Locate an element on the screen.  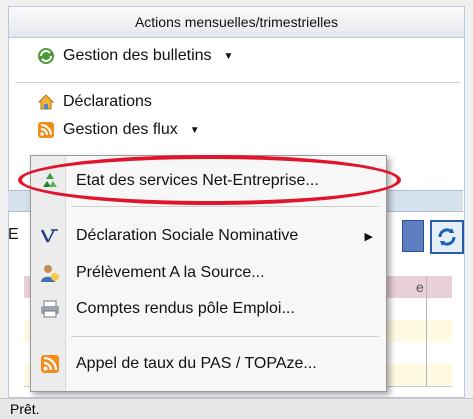
panel-title: Actions mensuelles/trimestrielles is located at coordinates (236, 22).